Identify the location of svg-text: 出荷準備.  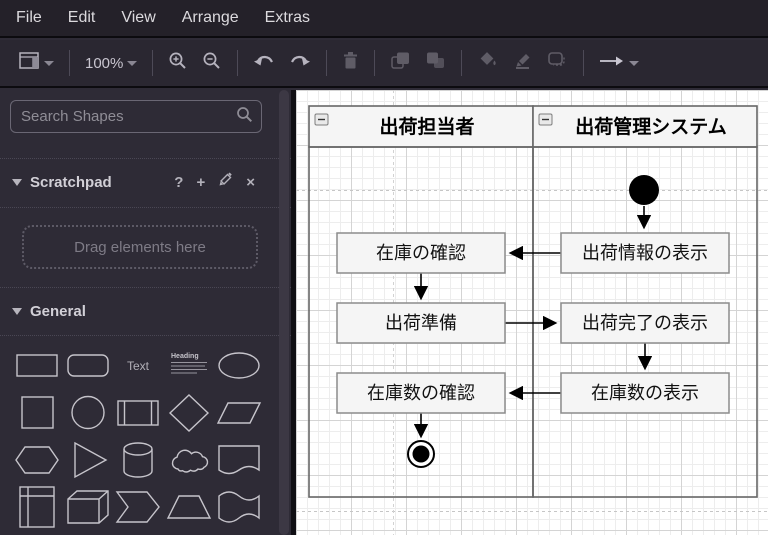
(421, 323).